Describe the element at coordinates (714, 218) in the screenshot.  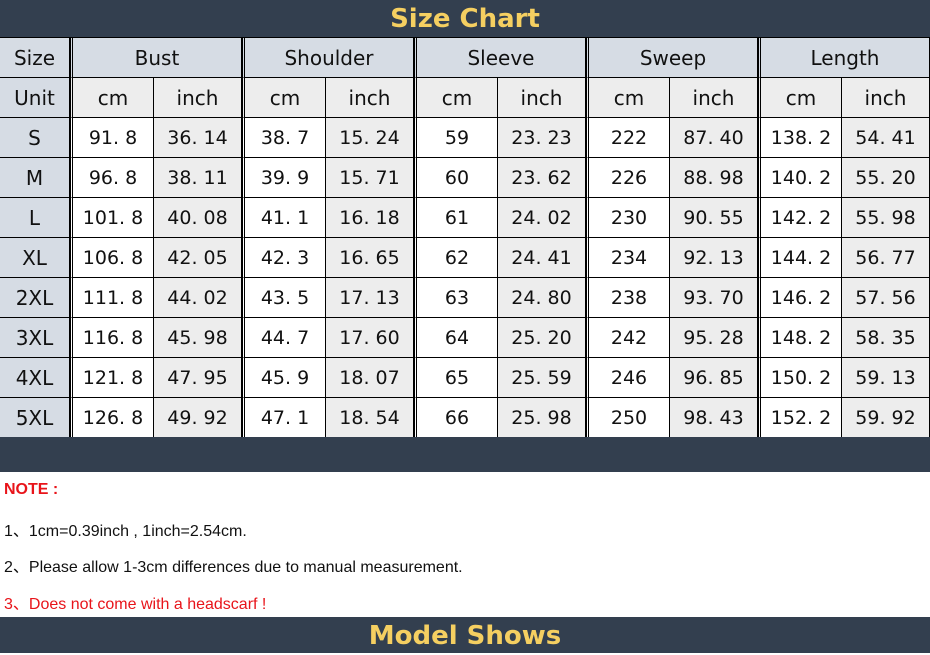
I see `inch-cell: 90. 55` at that location.